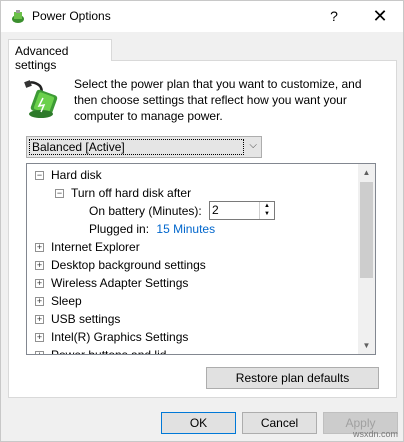  I want to click on tree-scrollbar: ▲ ▼, so click(366, 259).